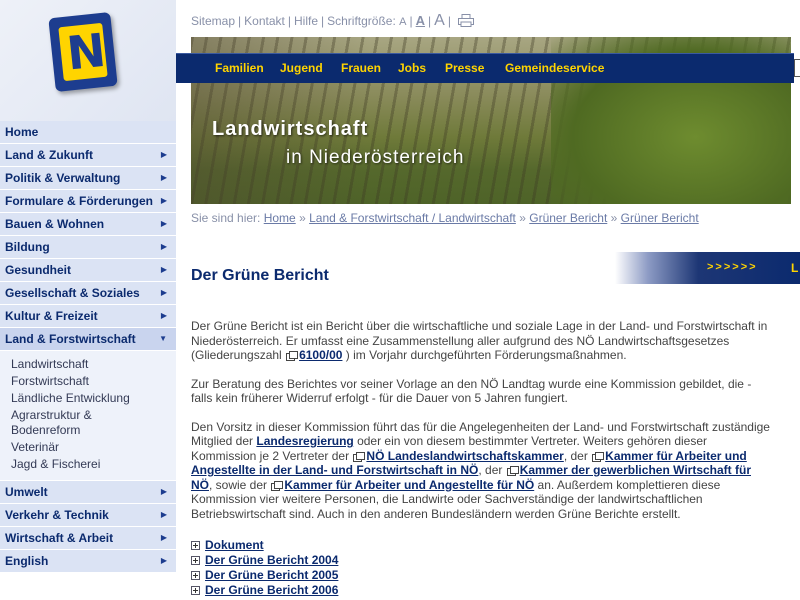  I want to click on nav-label: English, so click(27, 561).